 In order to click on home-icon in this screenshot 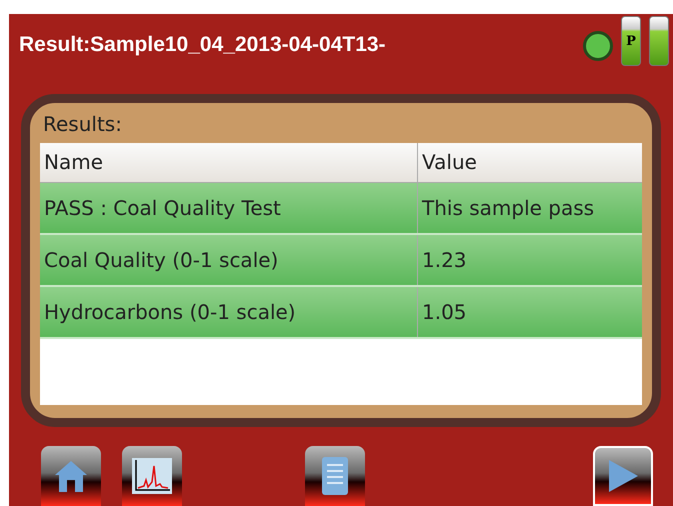, I will do `click(71, 476)`.